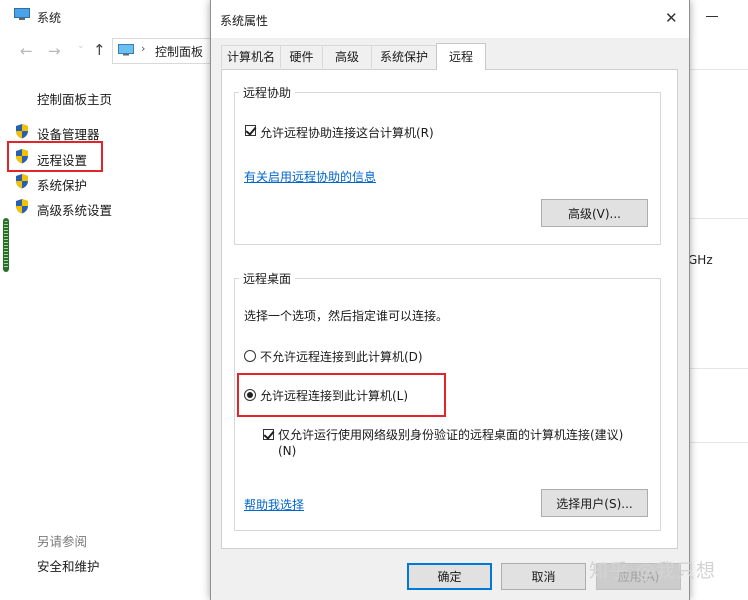  I want to click on see-also-title: 另请参阅, so click(62, 541).